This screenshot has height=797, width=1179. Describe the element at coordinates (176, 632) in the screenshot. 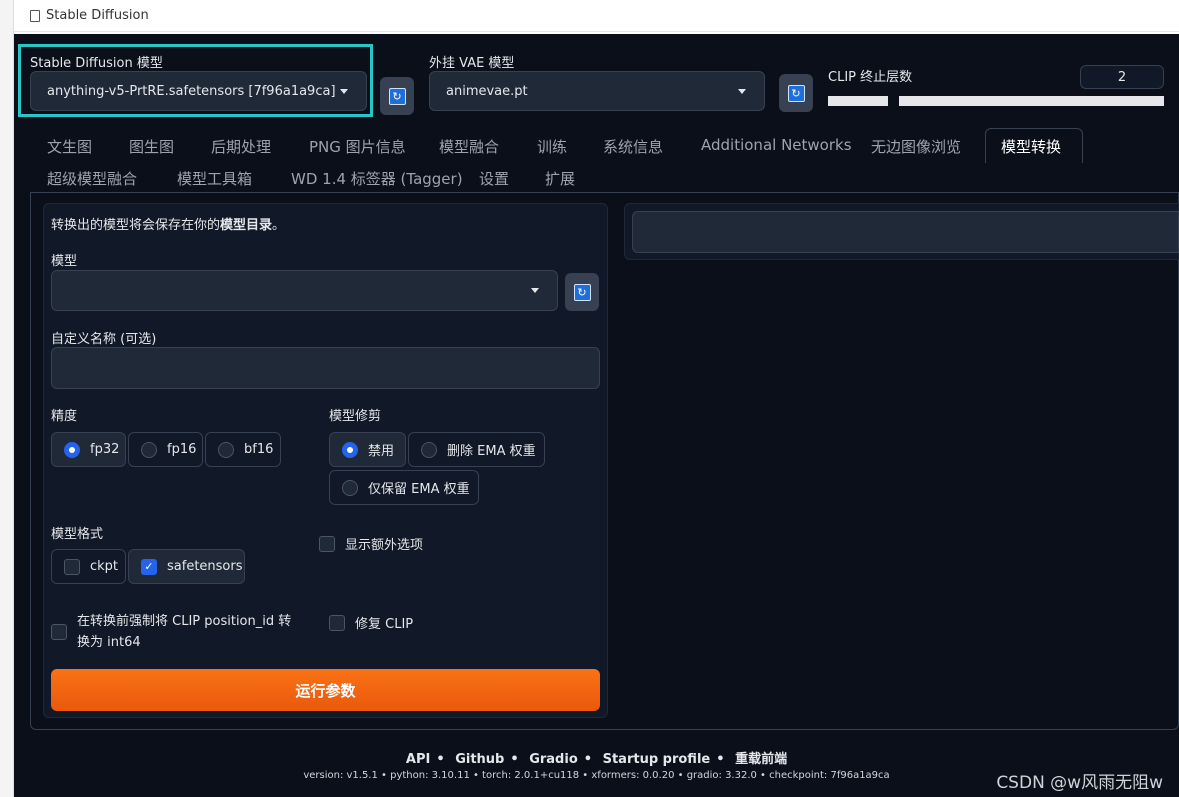

I see `force-clip-int64-checkbox: 在转换前强制将 CLIP position_id 转换为 int64` at that location.